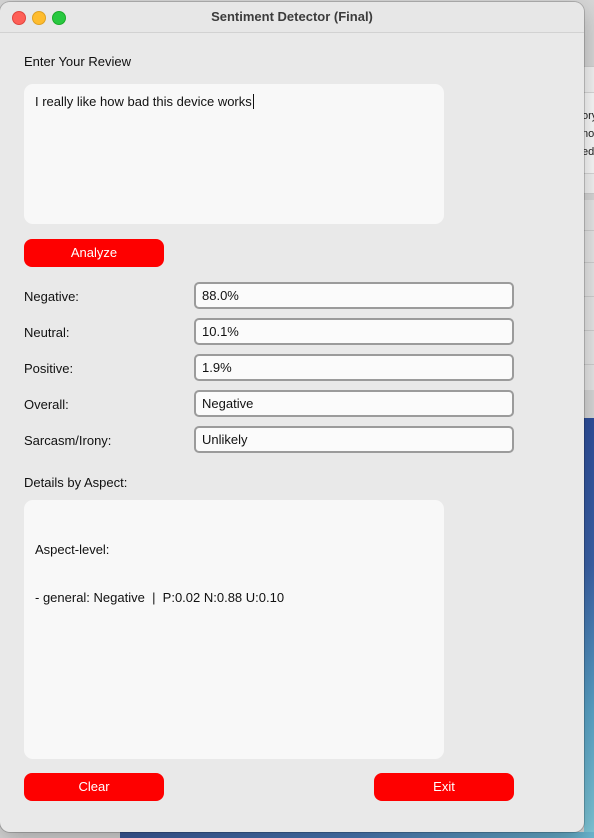 This screenshot has height=838, width=594. What do you see at coordinates (354, 439) in the screenshot?
I see `sarcasm-field: Unlikely` at bounding box center [354, 439].